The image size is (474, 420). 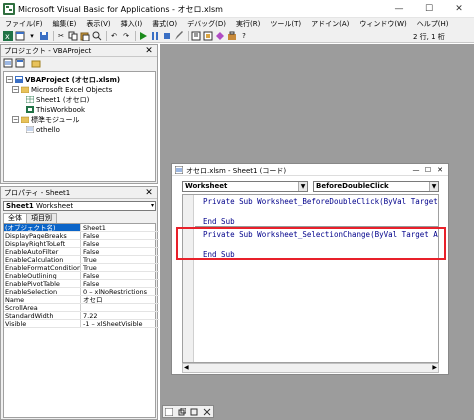 I want to click on object-browser-icon, so click(x=220, y=36).